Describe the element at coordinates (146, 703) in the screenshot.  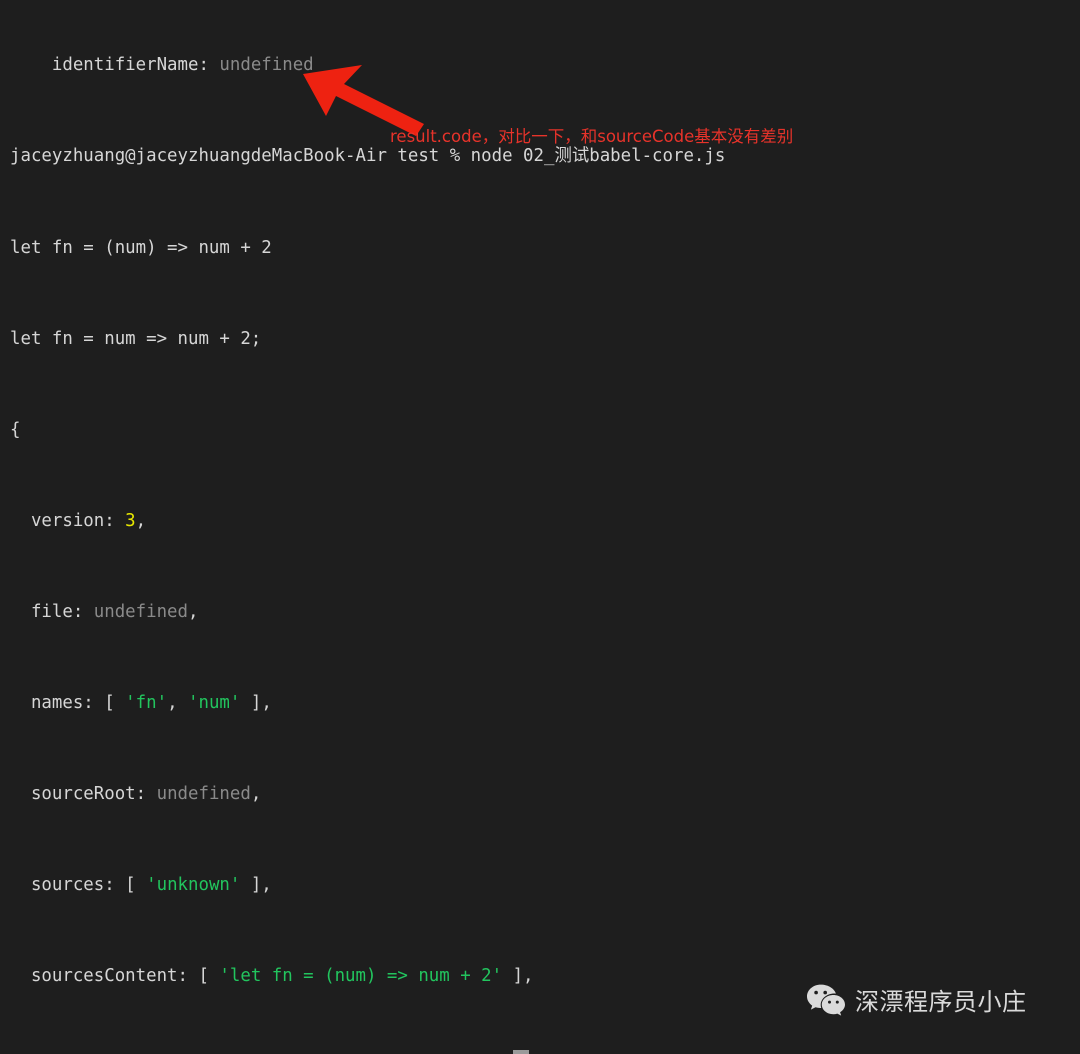
I see `value-names-0: 'fn'` at that location.